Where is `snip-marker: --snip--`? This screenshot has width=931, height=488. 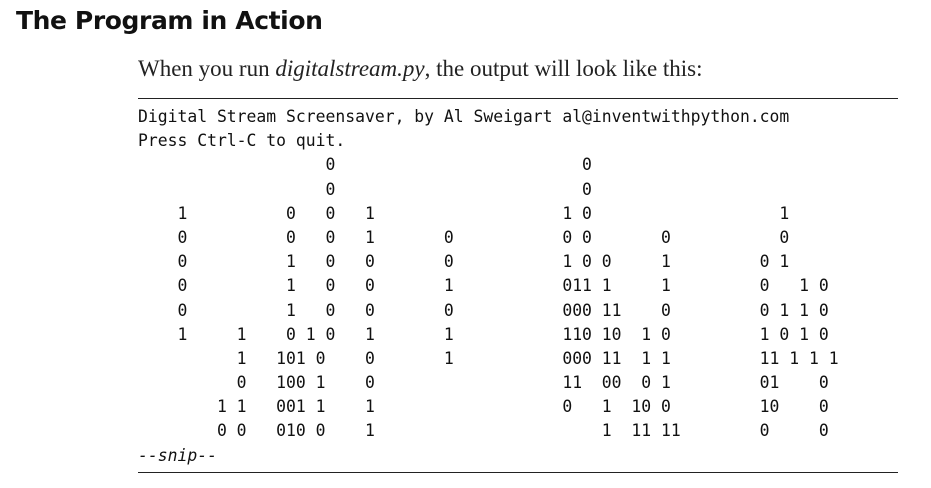
snip-marker: --snip-- is located at coordinates (177, 455).